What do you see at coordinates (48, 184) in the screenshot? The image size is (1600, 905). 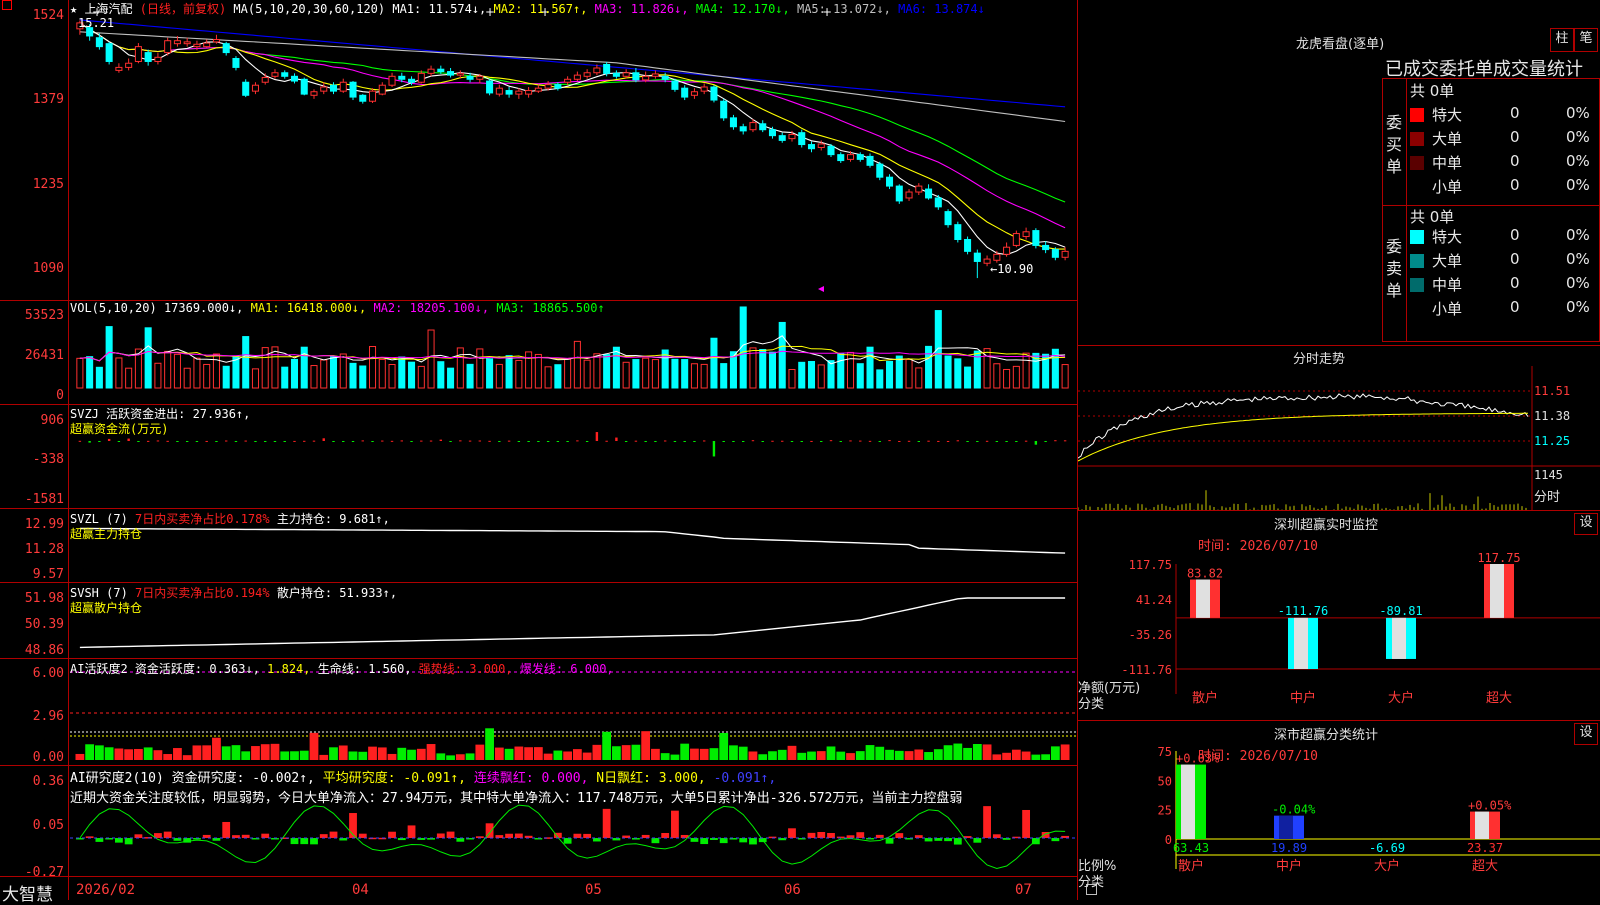 I see `price-label: 1235` at bounding box center [48, 184].